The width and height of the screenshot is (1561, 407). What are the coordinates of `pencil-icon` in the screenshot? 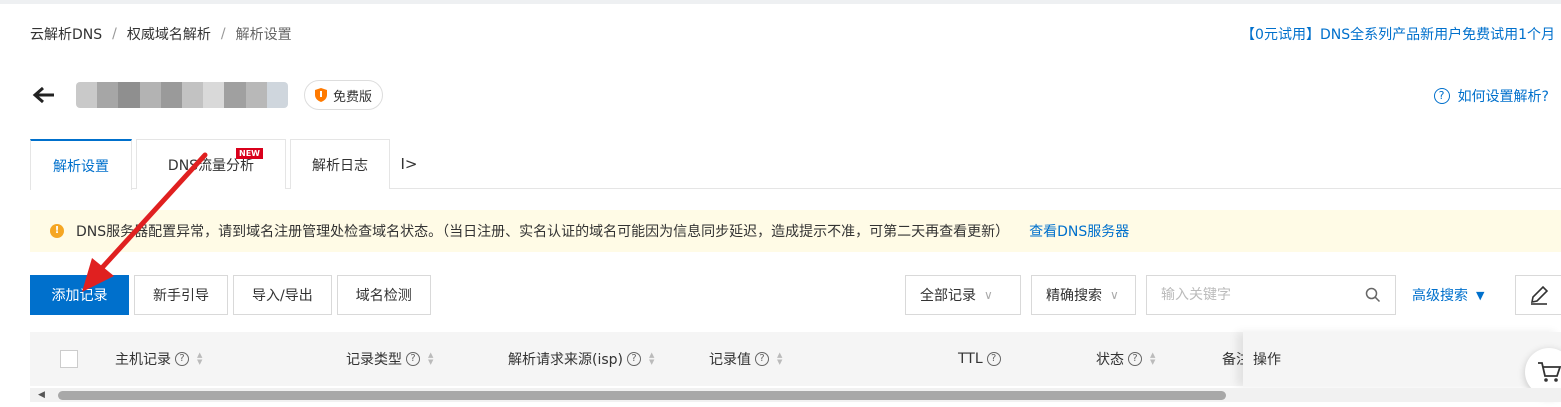 It's located at (1539, 295).